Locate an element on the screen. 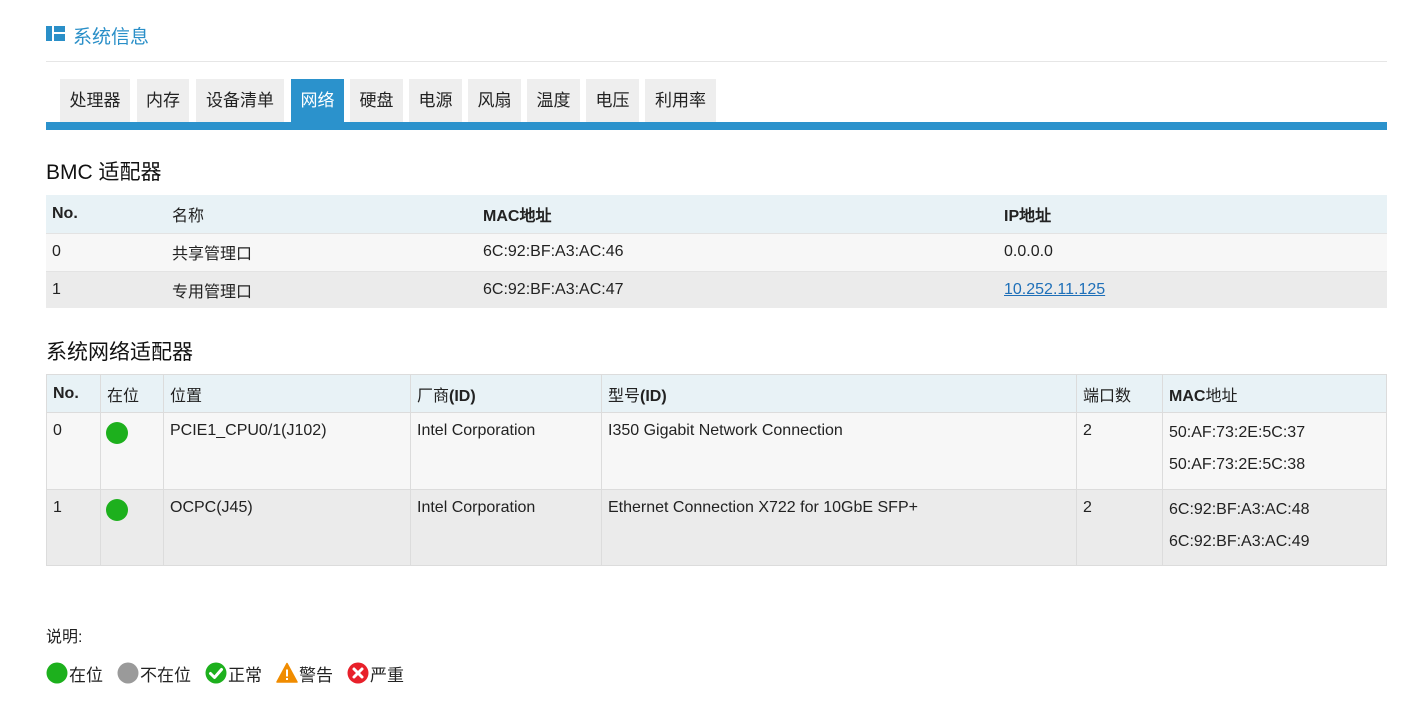  mac-address: 6C:92:BF:A3:AC:48 is located at coordinates (1239, 509).